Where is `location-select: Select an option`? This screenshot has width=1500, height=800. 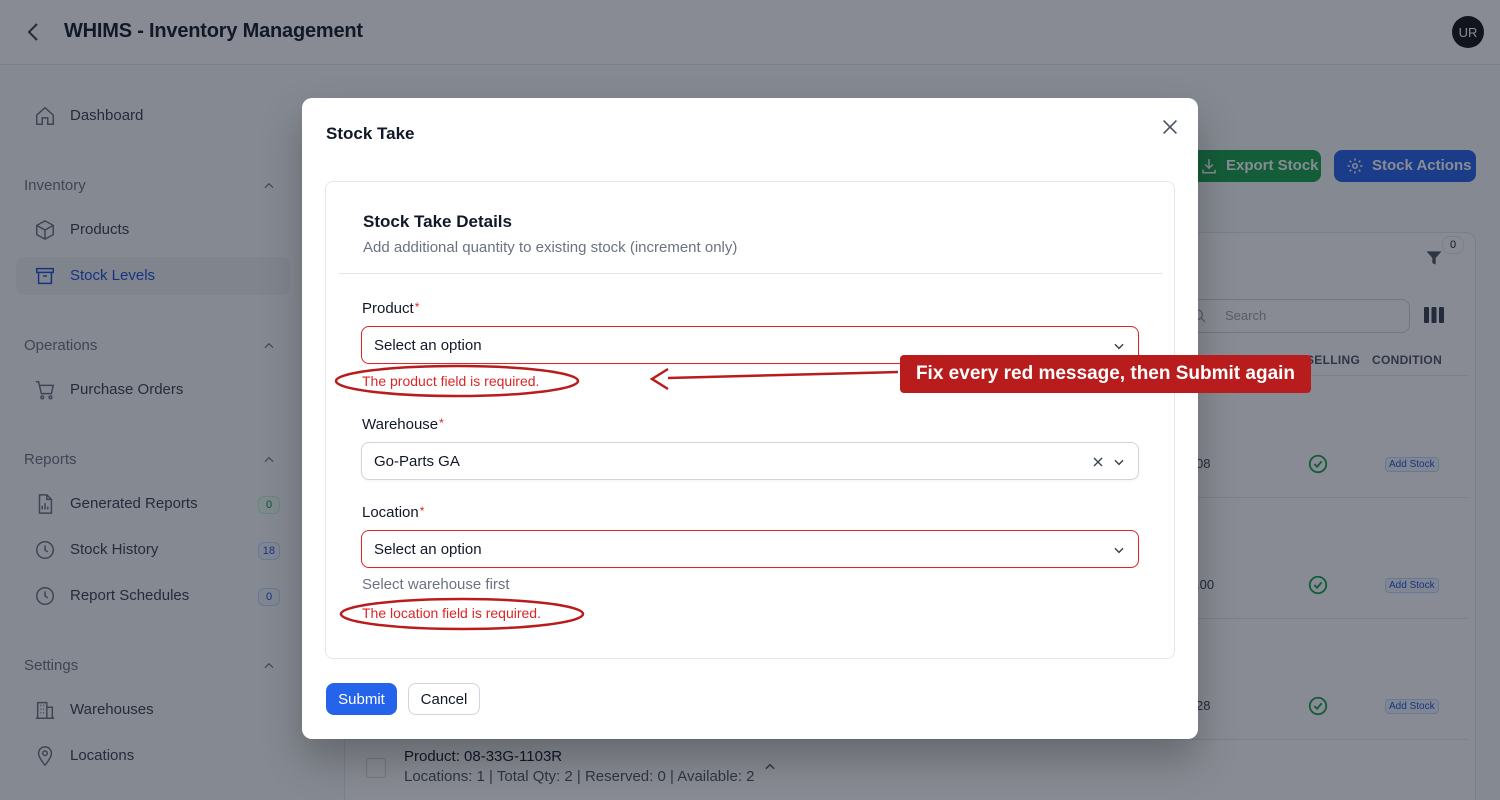 location-select: Select an option is located at coordinates (750, 549).